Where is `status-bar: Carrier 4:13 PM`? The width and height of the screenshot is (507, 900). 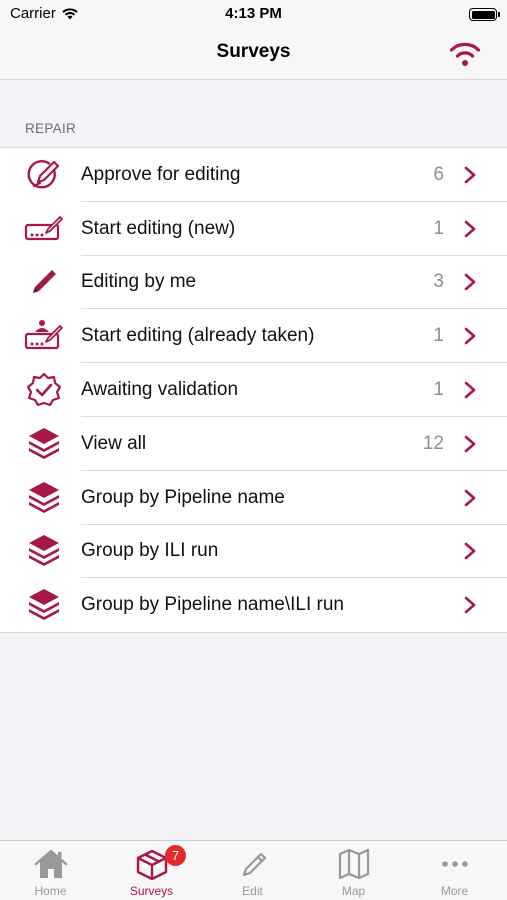 status-bar: Carrier 4:13 PM is located at coordinates (253, 14).